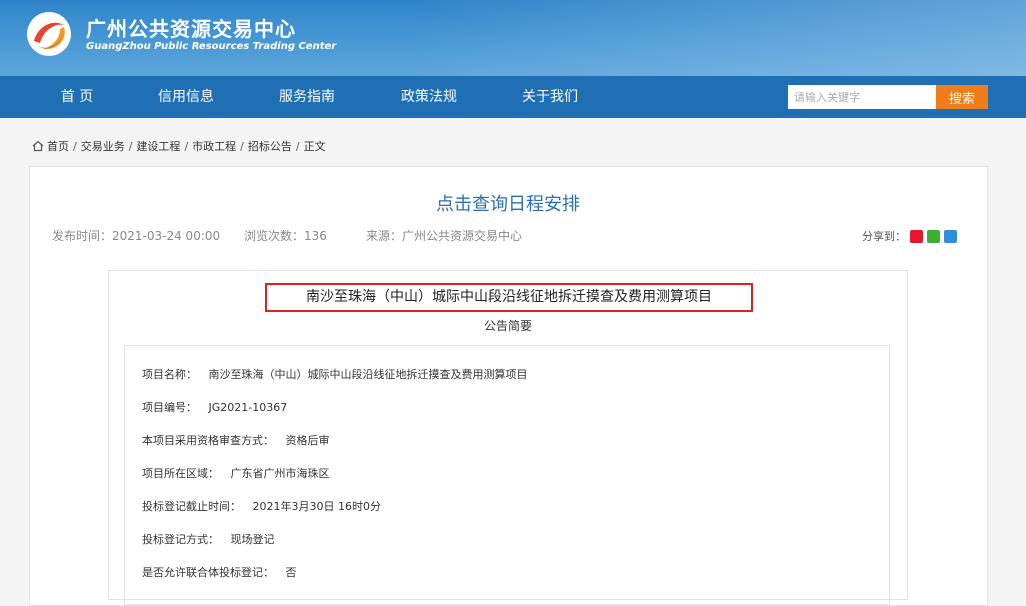  What do you see at coordinates (208, 572) in the screenshot?
I see `row-label: 是否允许联合体投标登记：` at bounding box center [208, 572].